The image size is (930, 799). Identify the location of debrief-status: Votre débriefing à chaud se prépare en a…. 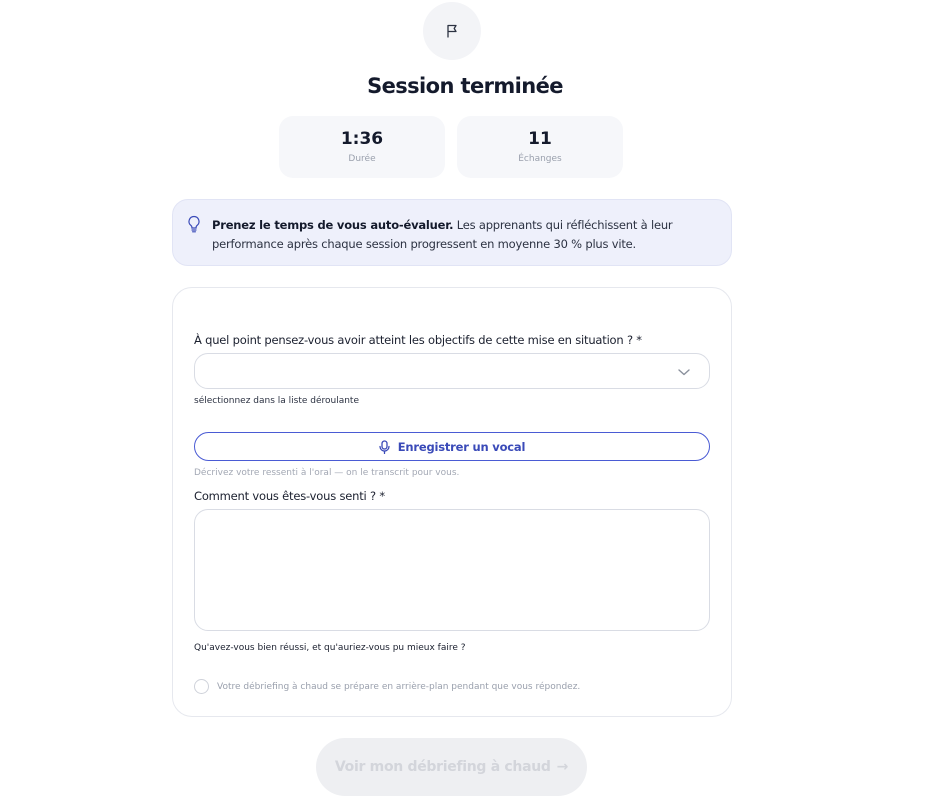
(387, 686).